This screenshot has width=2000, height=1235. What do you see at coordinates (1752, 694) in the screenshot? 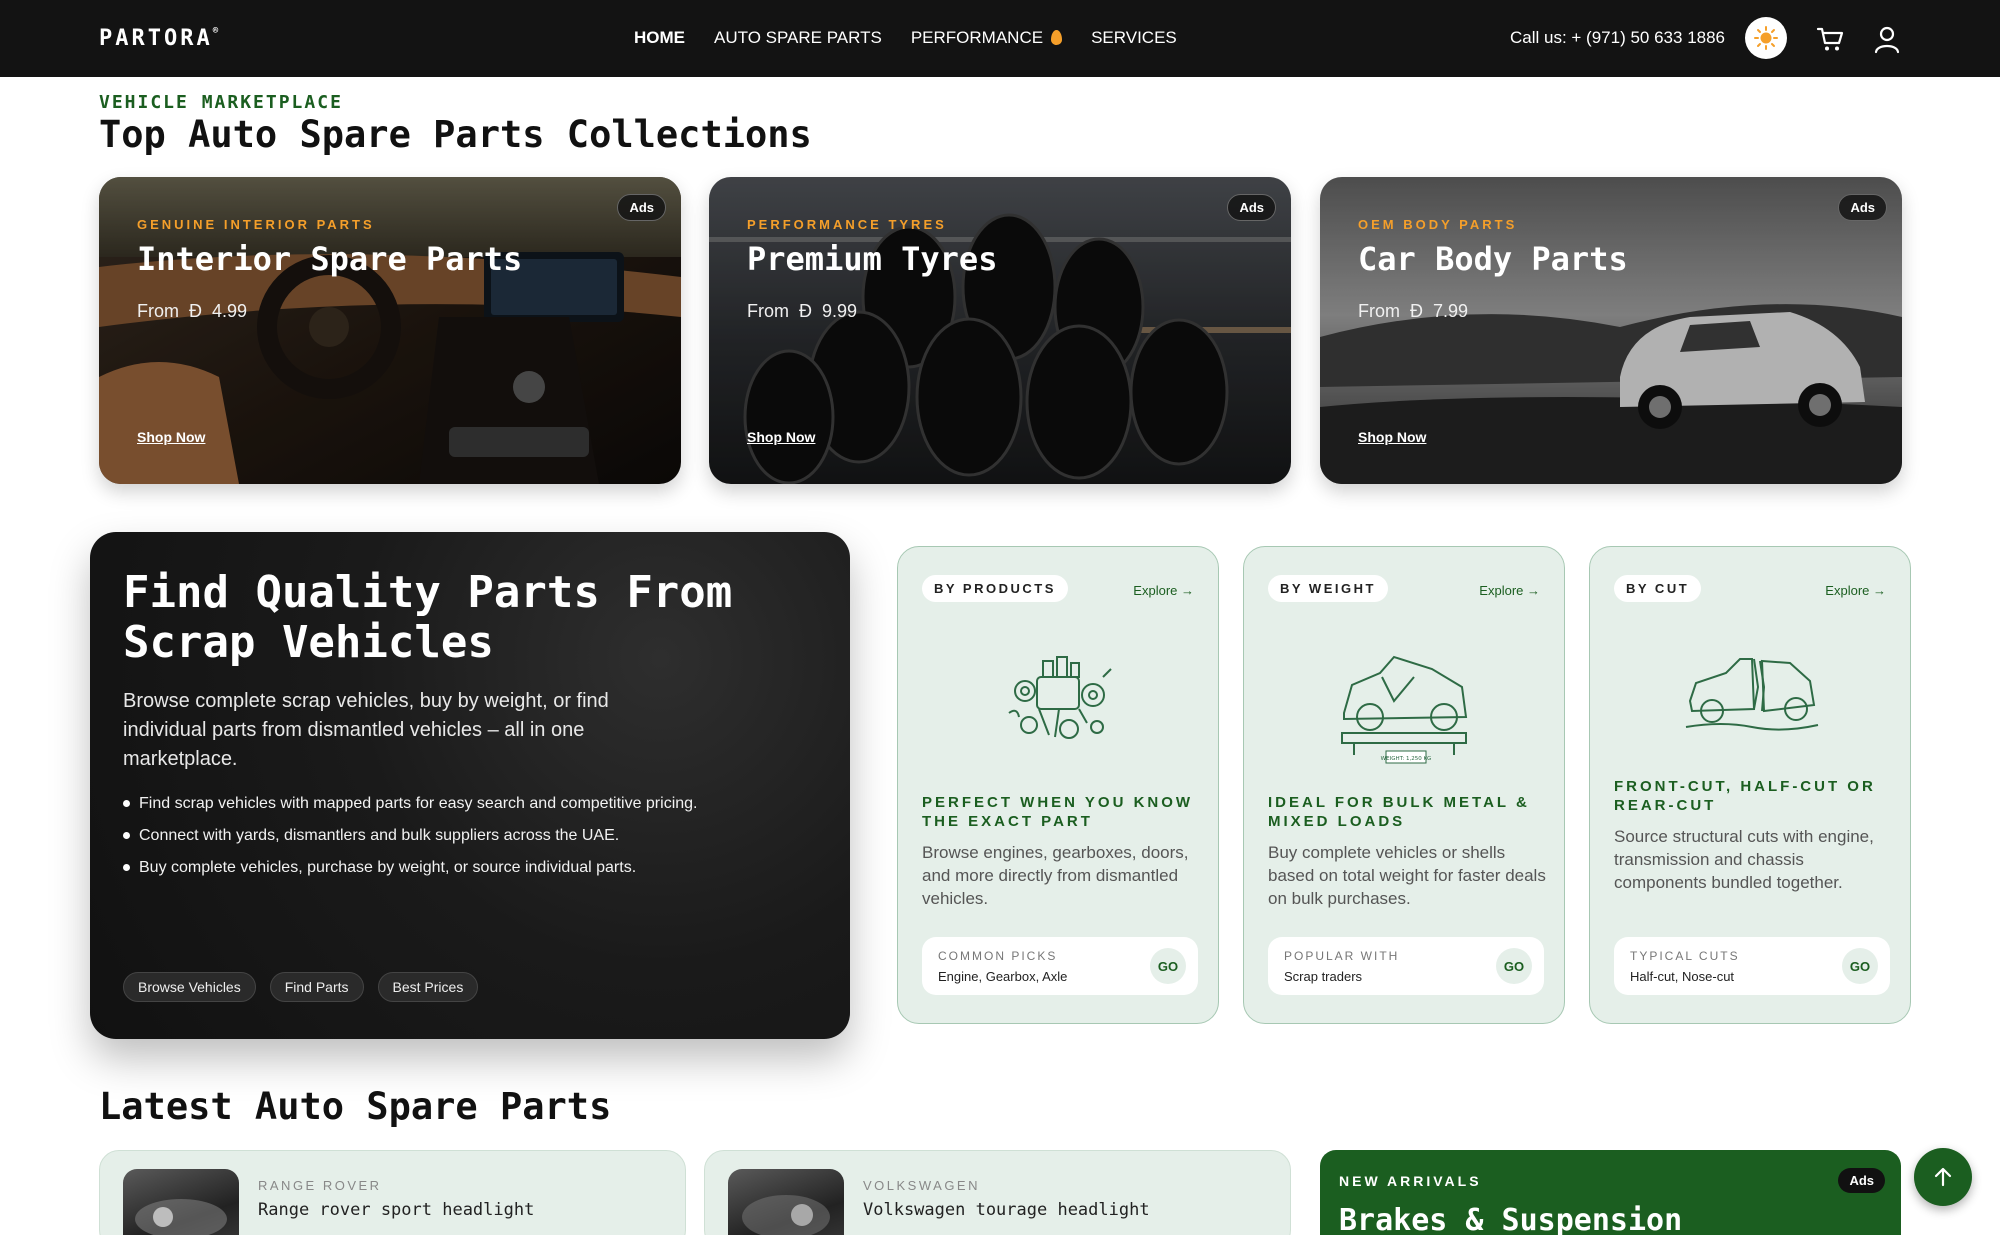
I see `cut-car-icon` at bounding box center [1752, 694].